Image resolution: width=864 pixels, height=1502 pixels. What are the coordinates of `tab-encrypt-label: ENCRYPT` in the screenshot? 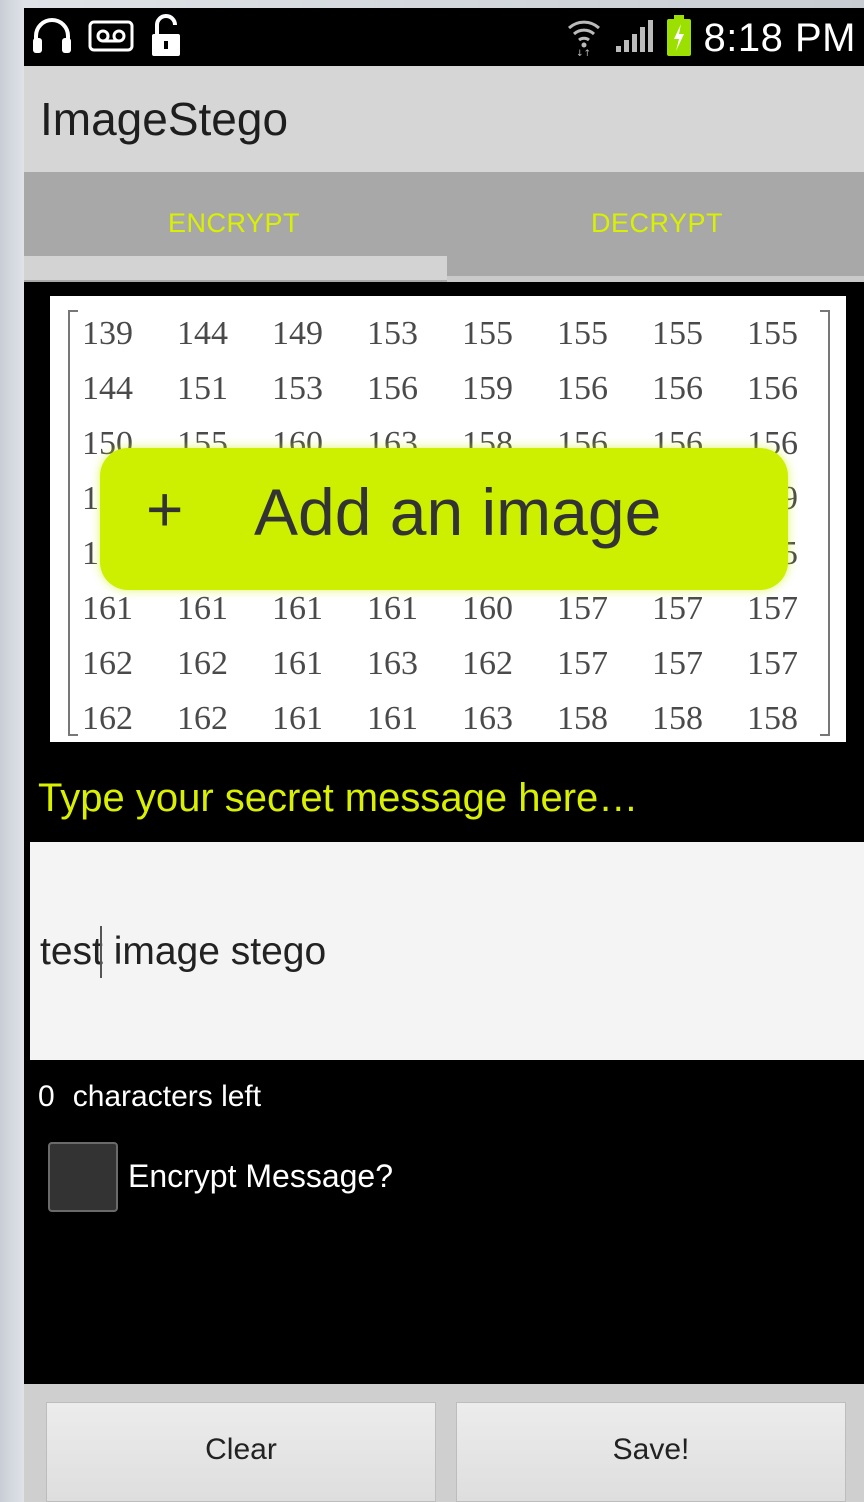 It's located at (234, 223).